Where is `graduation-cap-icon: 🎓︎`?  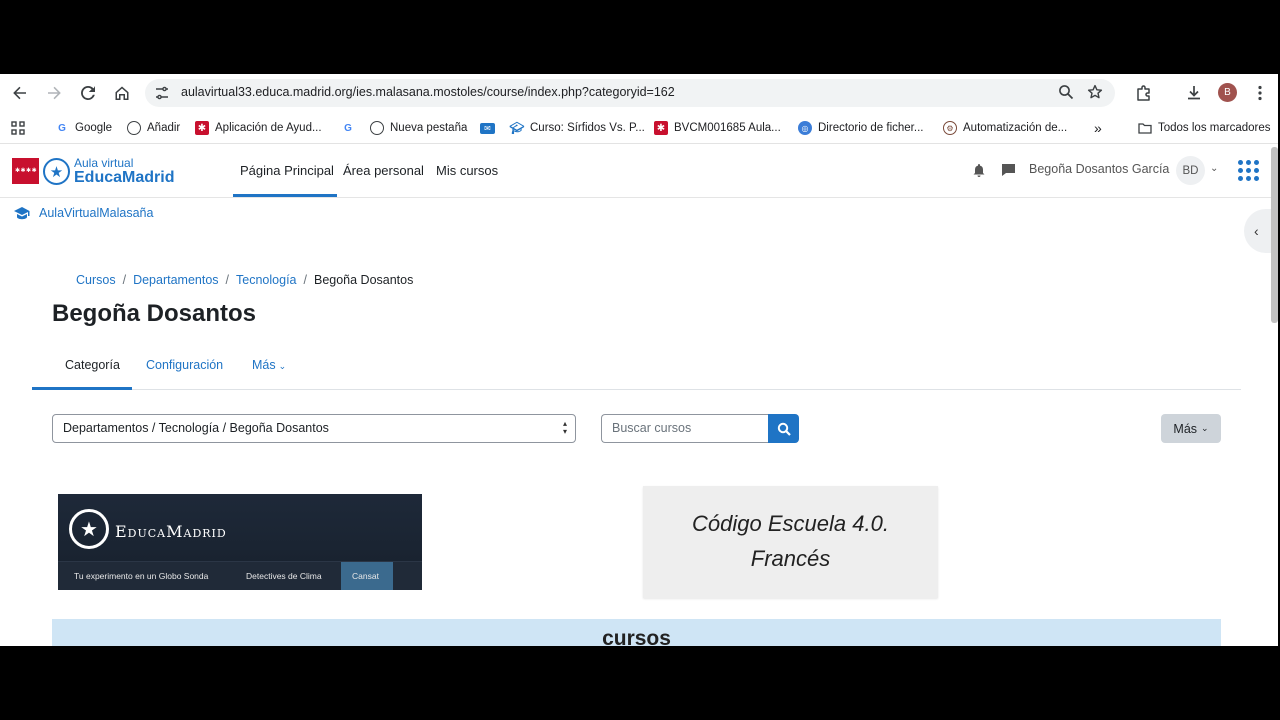
graduation-cap-icon: 🎓︎ is located at coordinates (517, 128).